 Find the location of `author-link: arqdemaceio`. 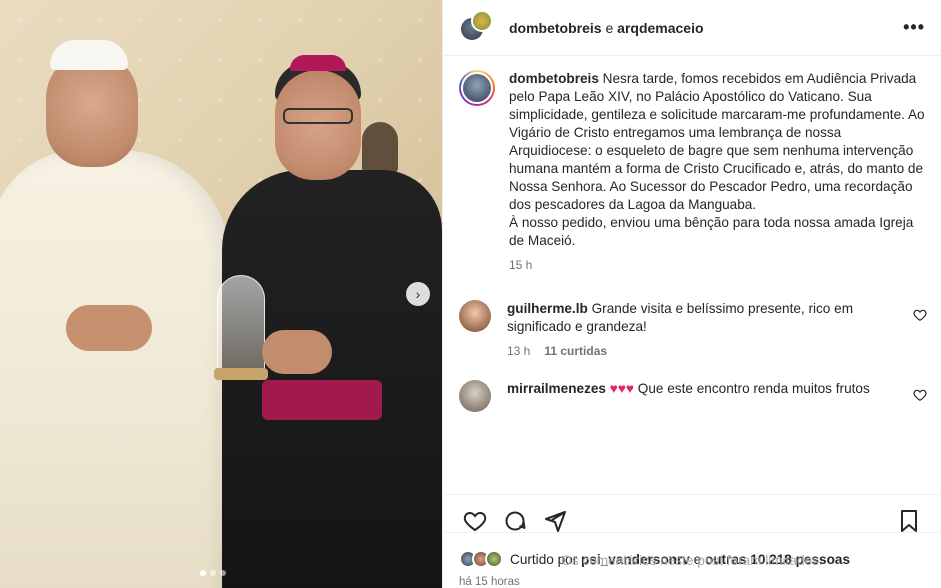

author-link: arqdemaceio is located at coordinates (660, 28).